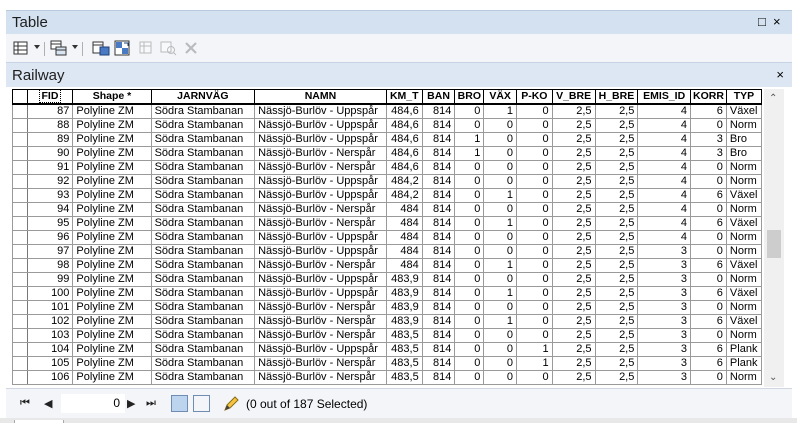  Describe the element at coordinates (404, 97) in the screenshot. I see `column-header-km-t: KM_T` at that location.